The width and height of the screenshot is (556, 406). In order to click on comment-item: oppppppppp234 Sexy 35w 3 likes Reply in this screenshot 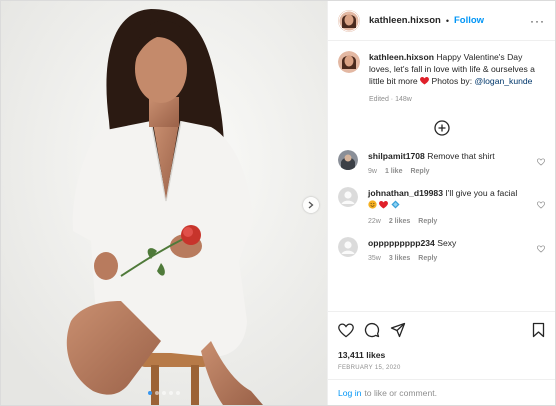, I will do `click(441, 249)`.